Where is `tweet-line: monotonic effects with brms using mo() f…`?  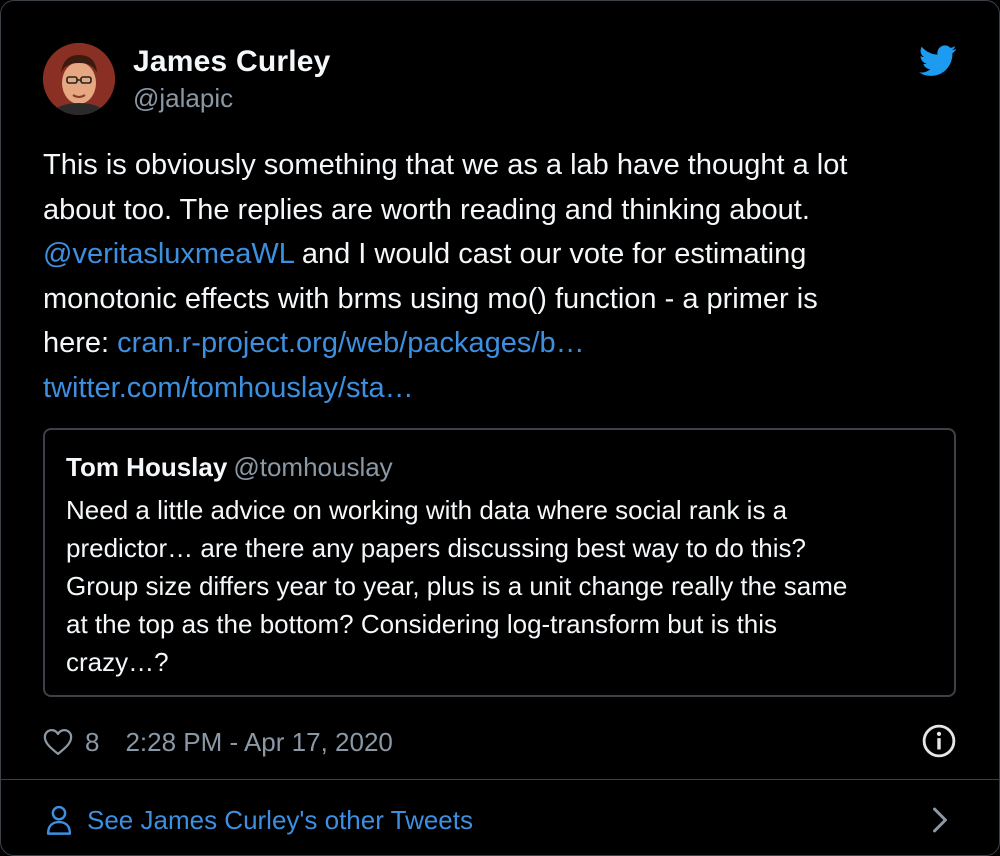
tweet-line: monotonic effects with brms using mo() f… is located at coordinates (430, 298).